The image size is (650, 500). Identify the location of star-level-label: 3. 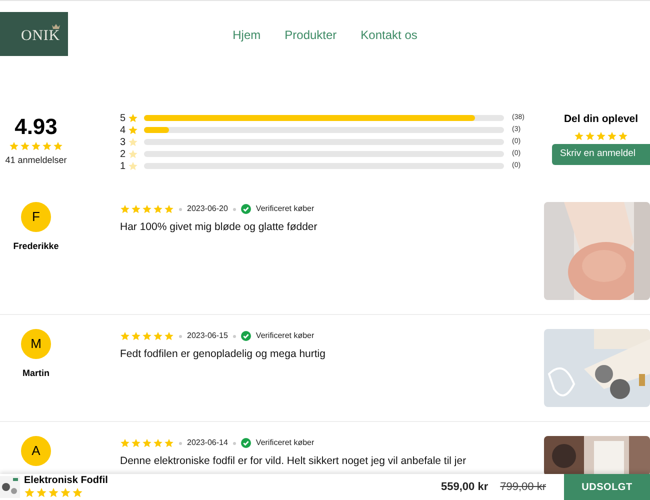
(123, 143).